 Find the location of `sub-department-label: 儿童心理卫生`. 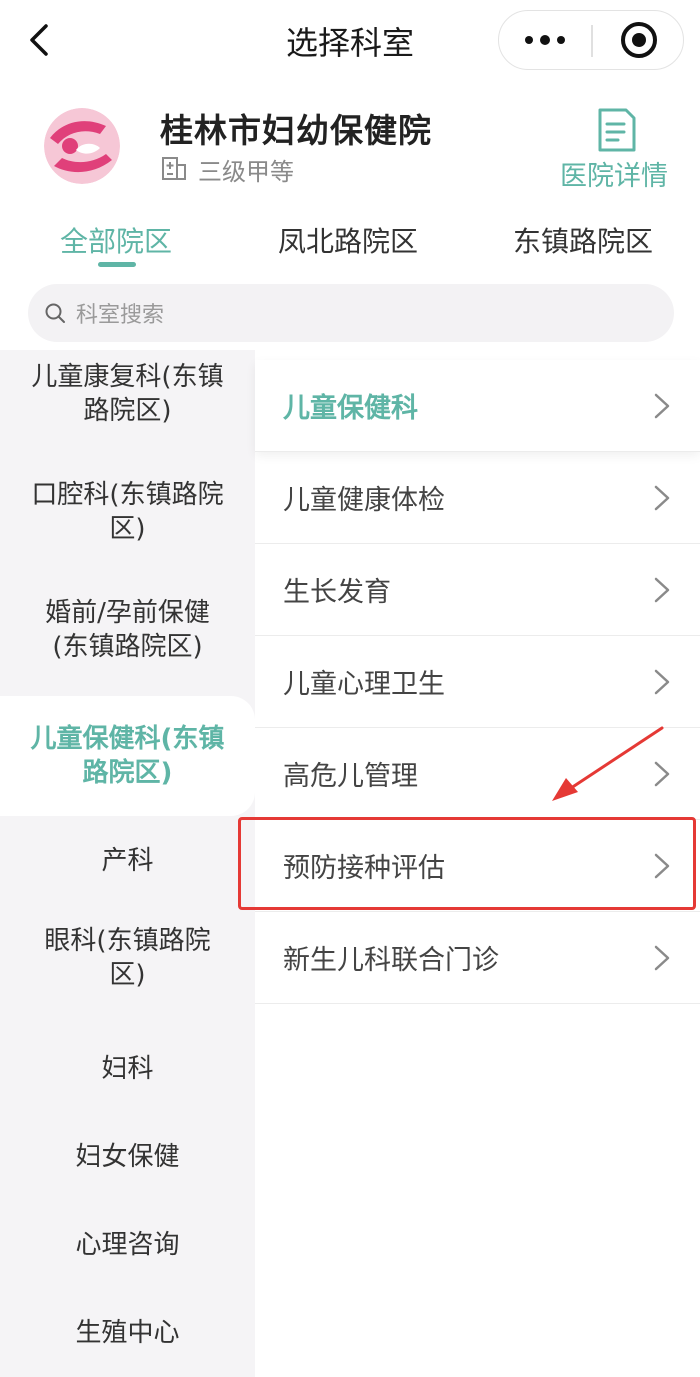

sub-department-label: 儿童心理卫生 is located at coordinates (364, 684).